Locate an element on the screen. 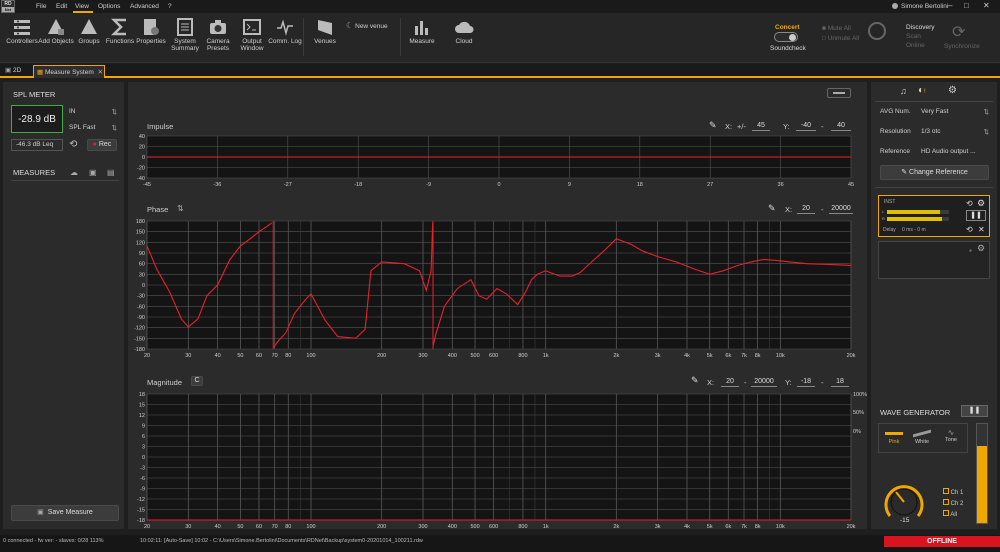  close-button: ✕ is located at coordinates (986, 5).